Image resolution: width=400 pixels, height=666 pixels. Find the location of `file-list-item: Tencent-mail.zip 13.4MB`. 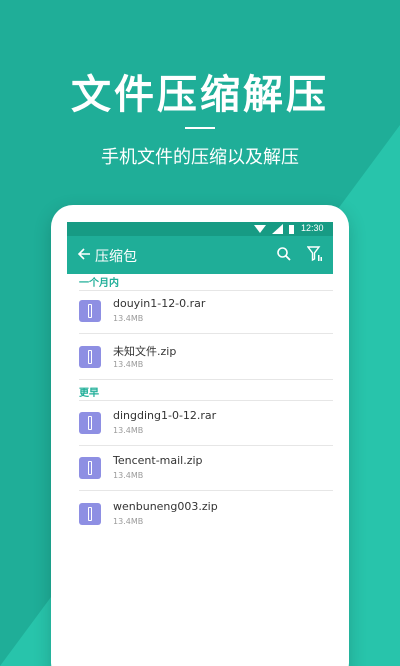

file-list-item: Tencent-mail.zip 13.4MB is located at coordinates (200, 472).